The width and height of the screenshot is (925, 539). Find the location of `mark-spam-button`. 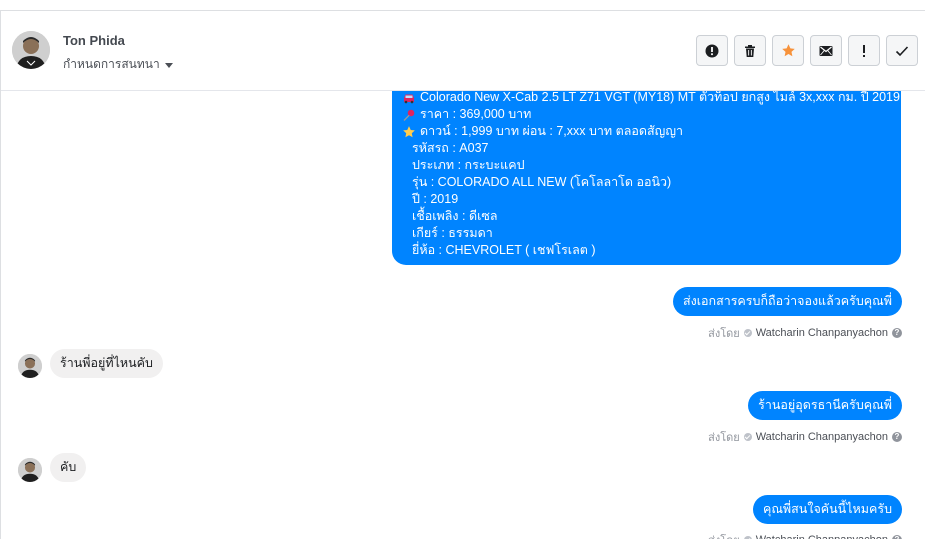

mark-spam-button is located at coordinates (712, 50).